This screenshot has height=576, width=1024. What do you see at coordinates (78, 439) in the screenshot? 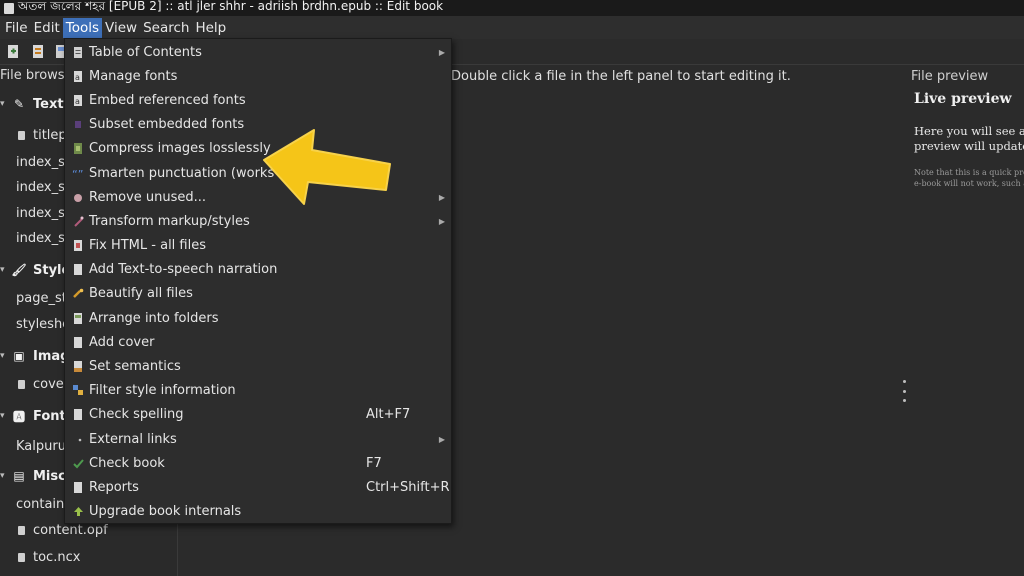
I see `bullet-icon` at bounding box center [78, 439].